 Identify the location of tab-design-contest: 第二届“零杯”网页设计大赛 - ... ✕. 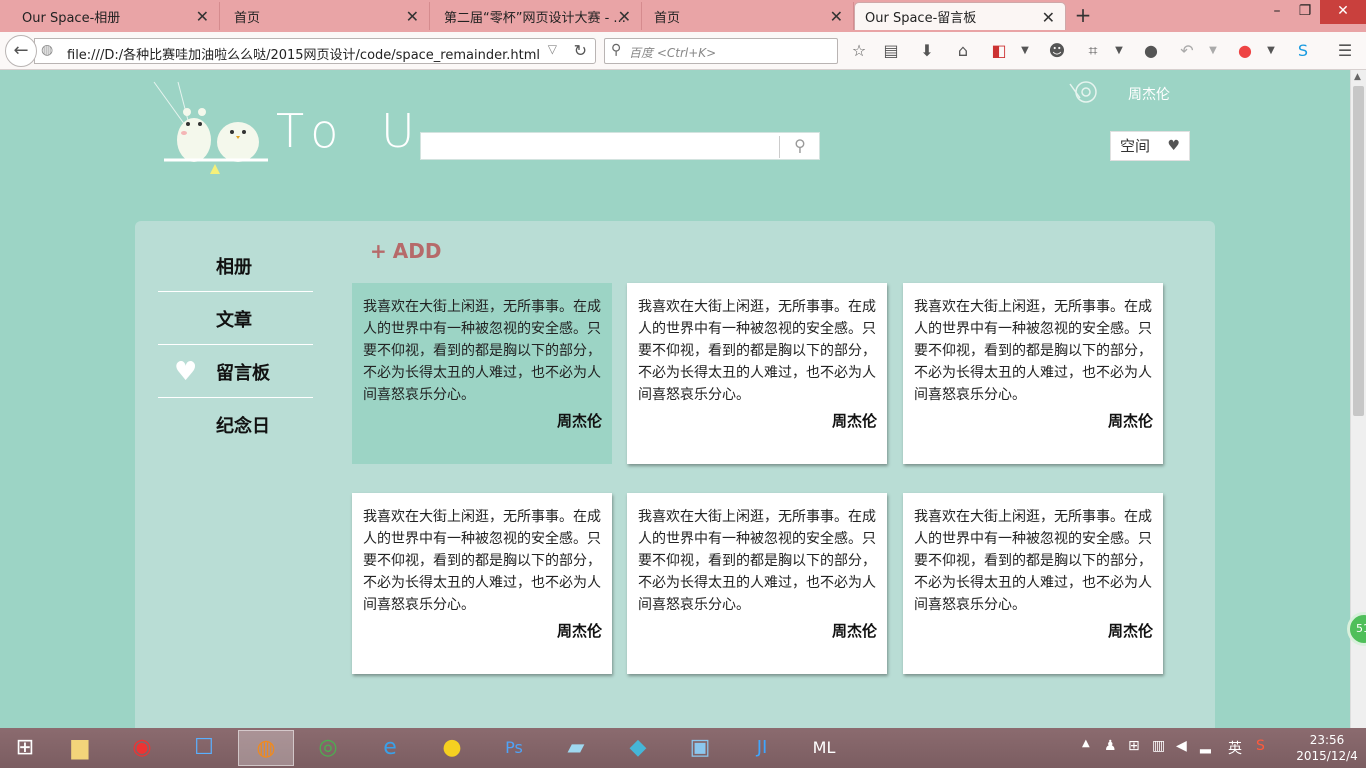
(536, 16).